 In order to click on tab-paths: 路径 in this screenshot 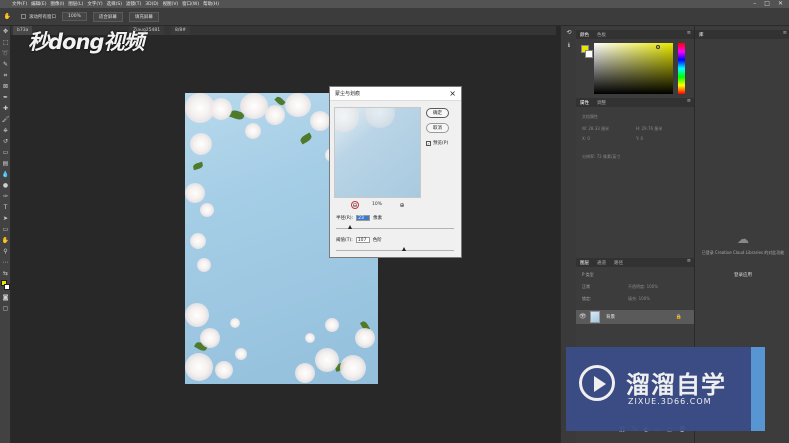, I will do `click(618, 263)`.